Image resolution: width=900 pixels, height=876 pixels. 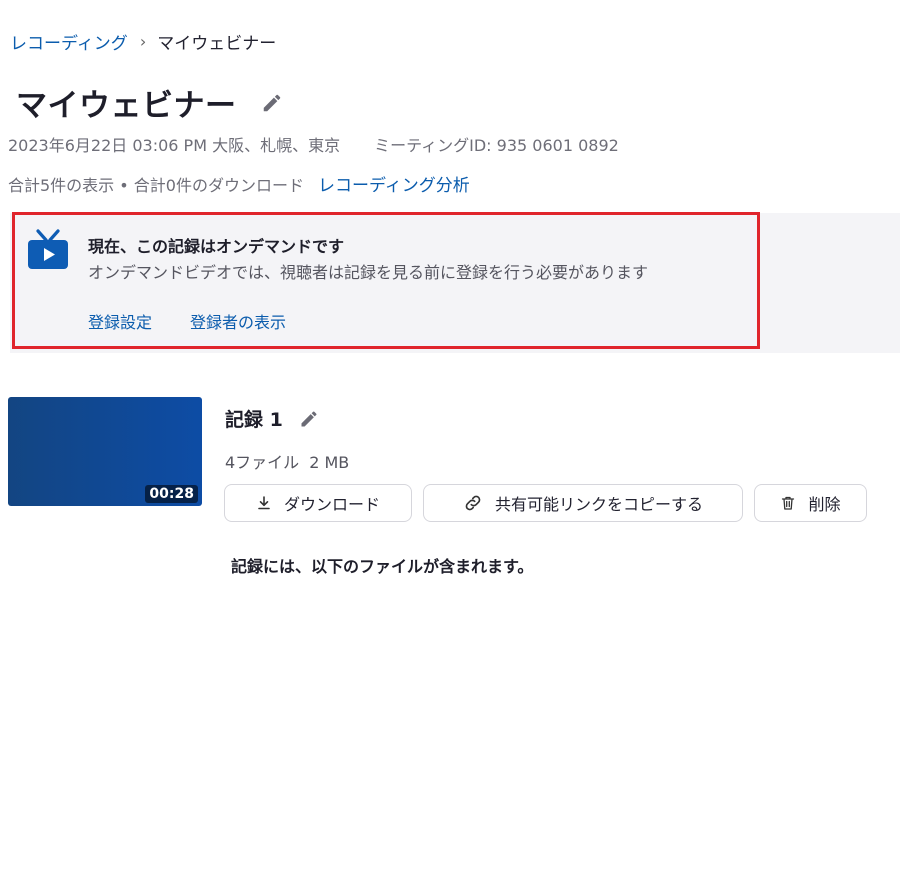 I want to click on download-icon, so click(x=264, y=503).